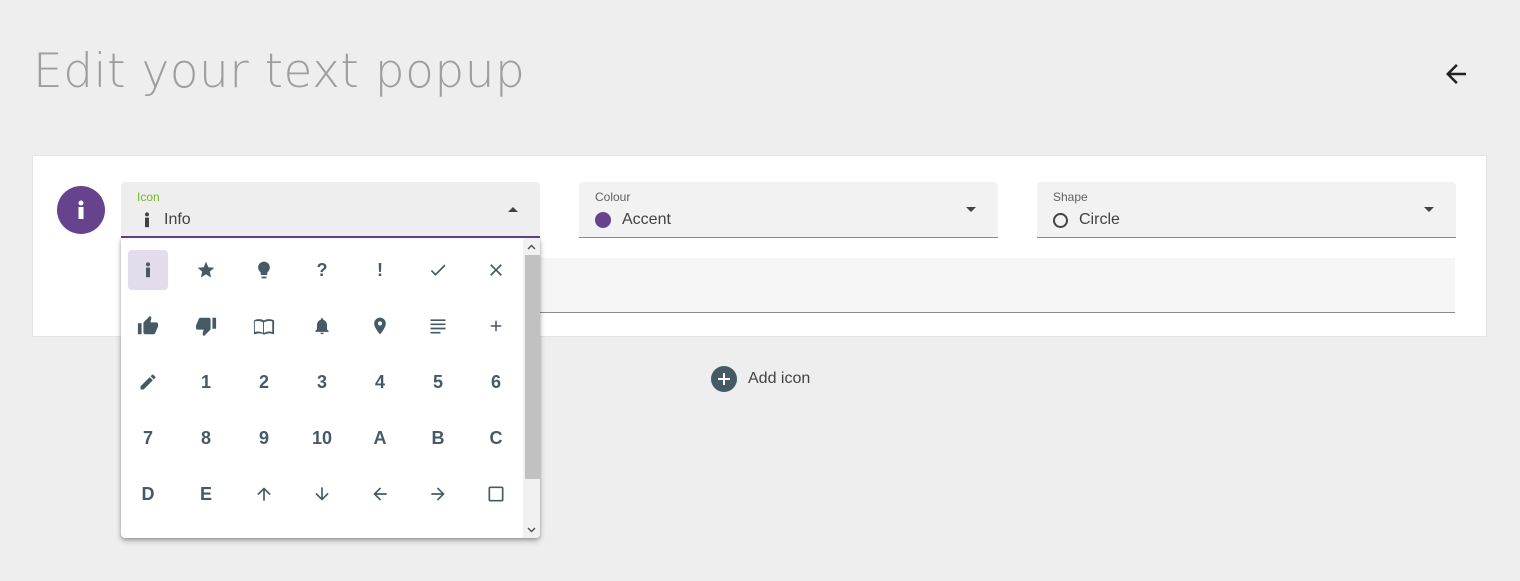  What do you see at coordinates (177, 219) in the screenshot?
I see `icon-select-value: Info` at bounding box center [177, 219].